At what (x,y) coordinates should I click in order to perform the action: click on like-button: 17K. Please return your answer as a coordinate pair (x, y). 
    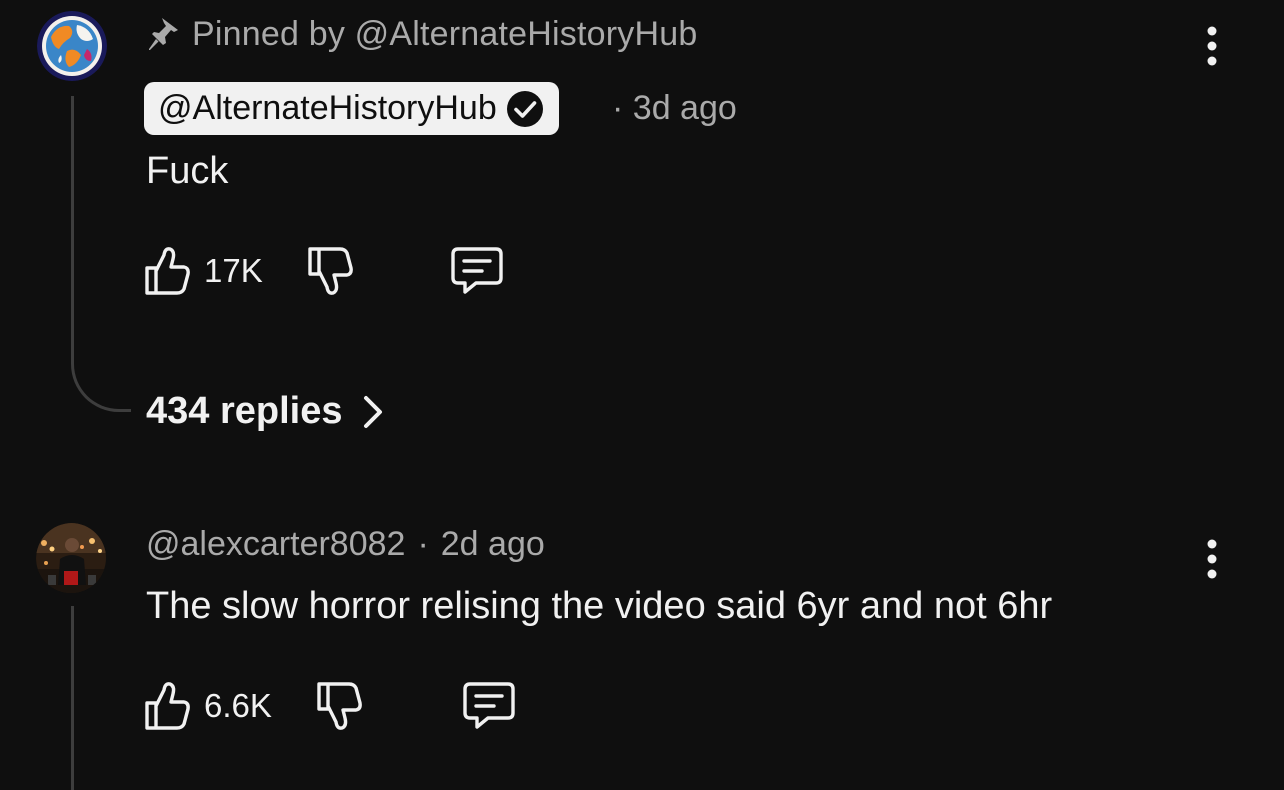
    Looking at the image, I should click on (203, 271).